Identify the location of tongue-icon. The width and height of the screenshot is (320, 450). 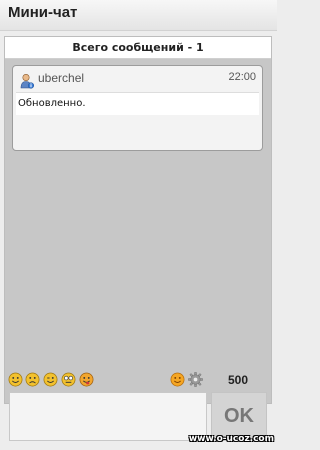
(86, 379).